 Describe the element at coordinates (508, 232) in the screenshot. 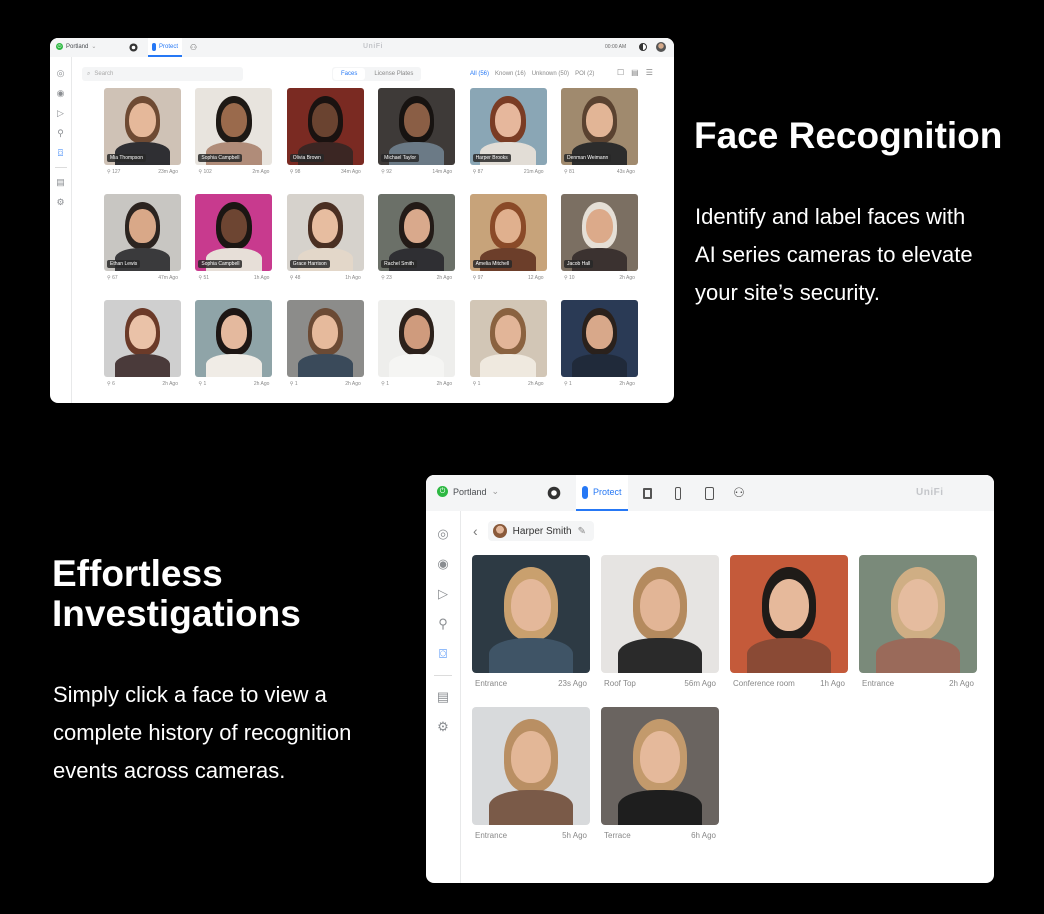

I see `face-thumbnail: Amelia Mitchell` at that location.